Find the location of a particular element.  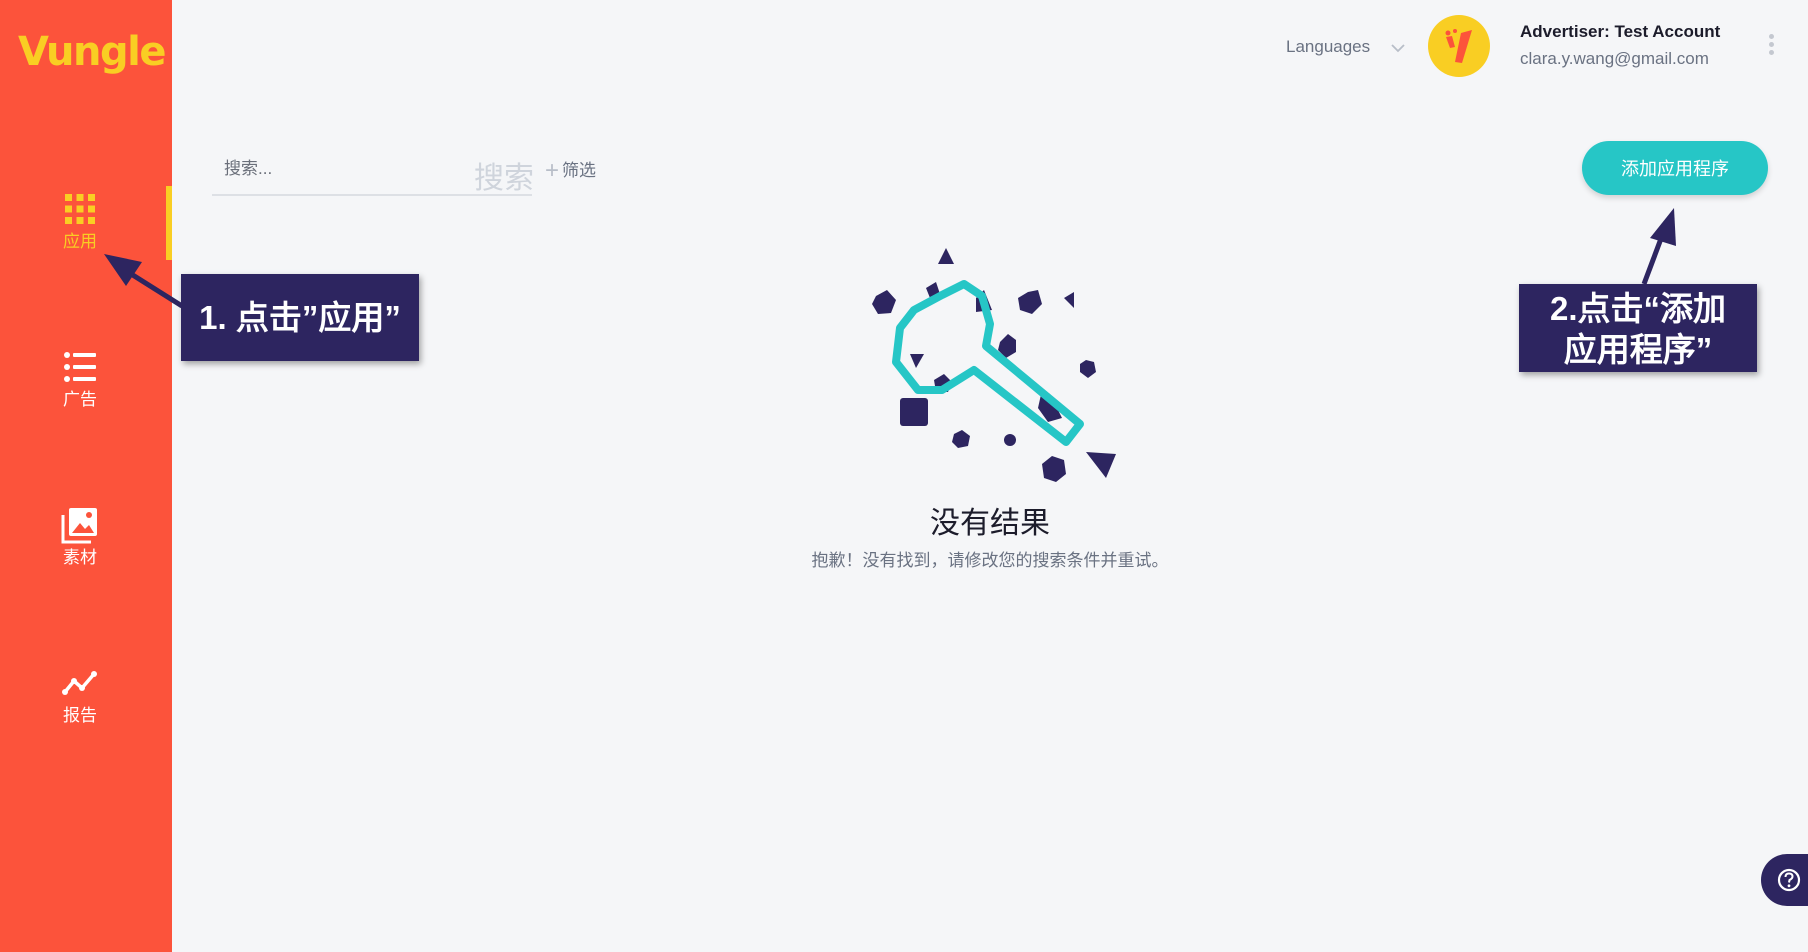

help-icon is located at coordinates (1789, 880).